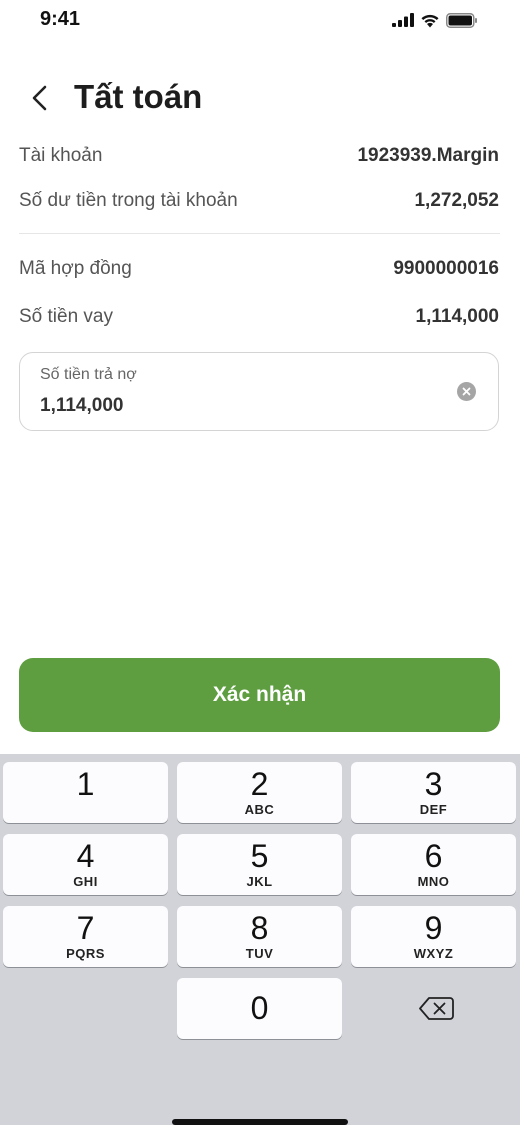  I want to click on key-4: 4 GHI, so click(85, 864).